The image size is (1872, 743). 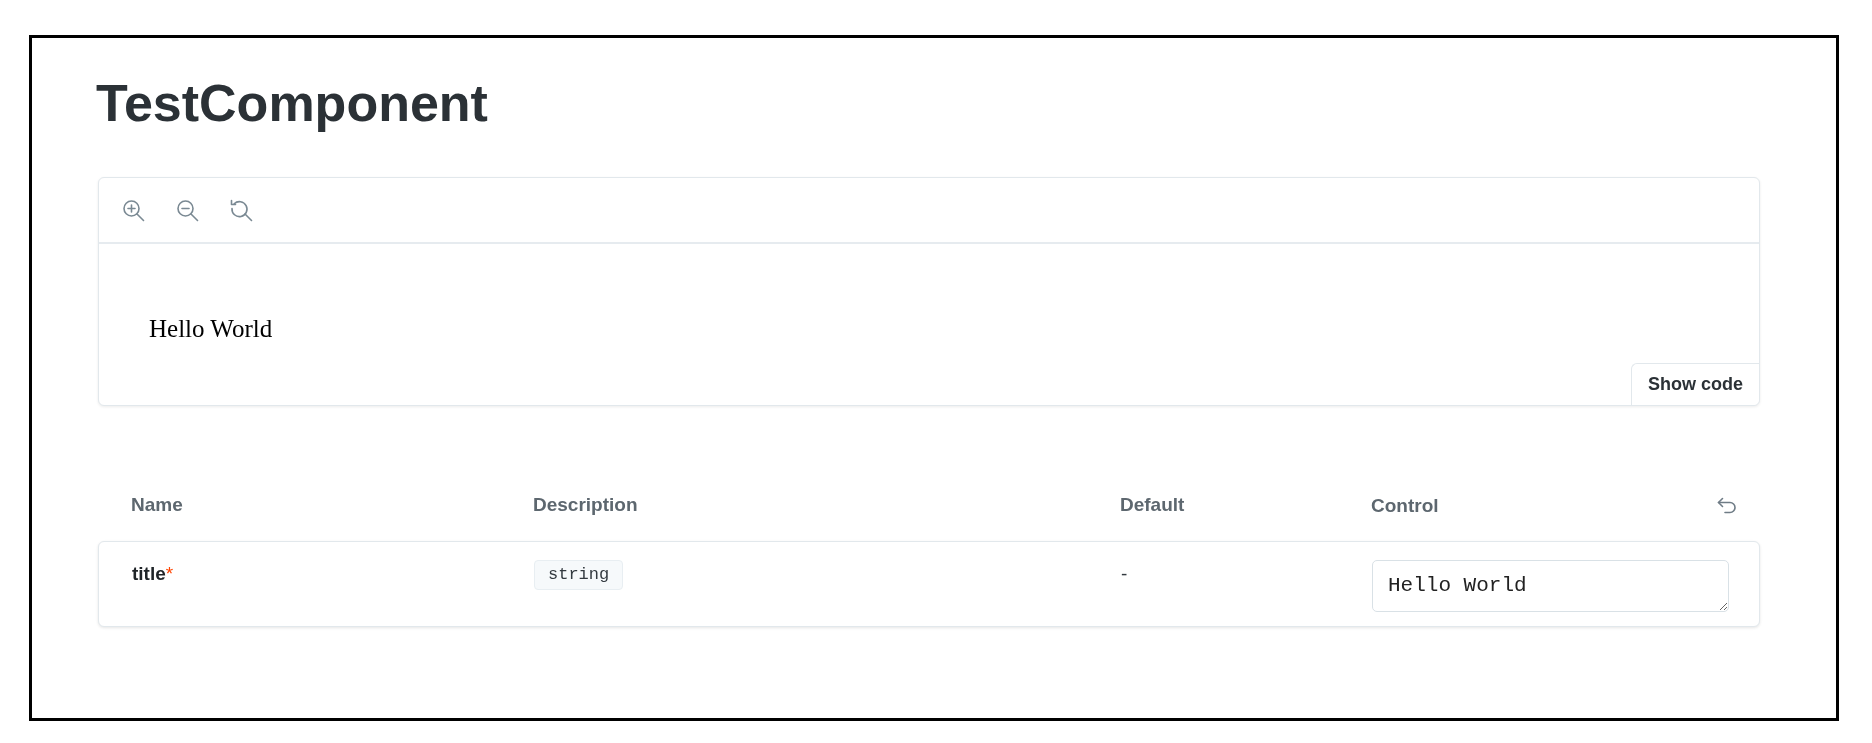 What do you see at coordinates (579, 575) in the screenshot?
I see `type-badge: string` at bounding box center [579, 575].